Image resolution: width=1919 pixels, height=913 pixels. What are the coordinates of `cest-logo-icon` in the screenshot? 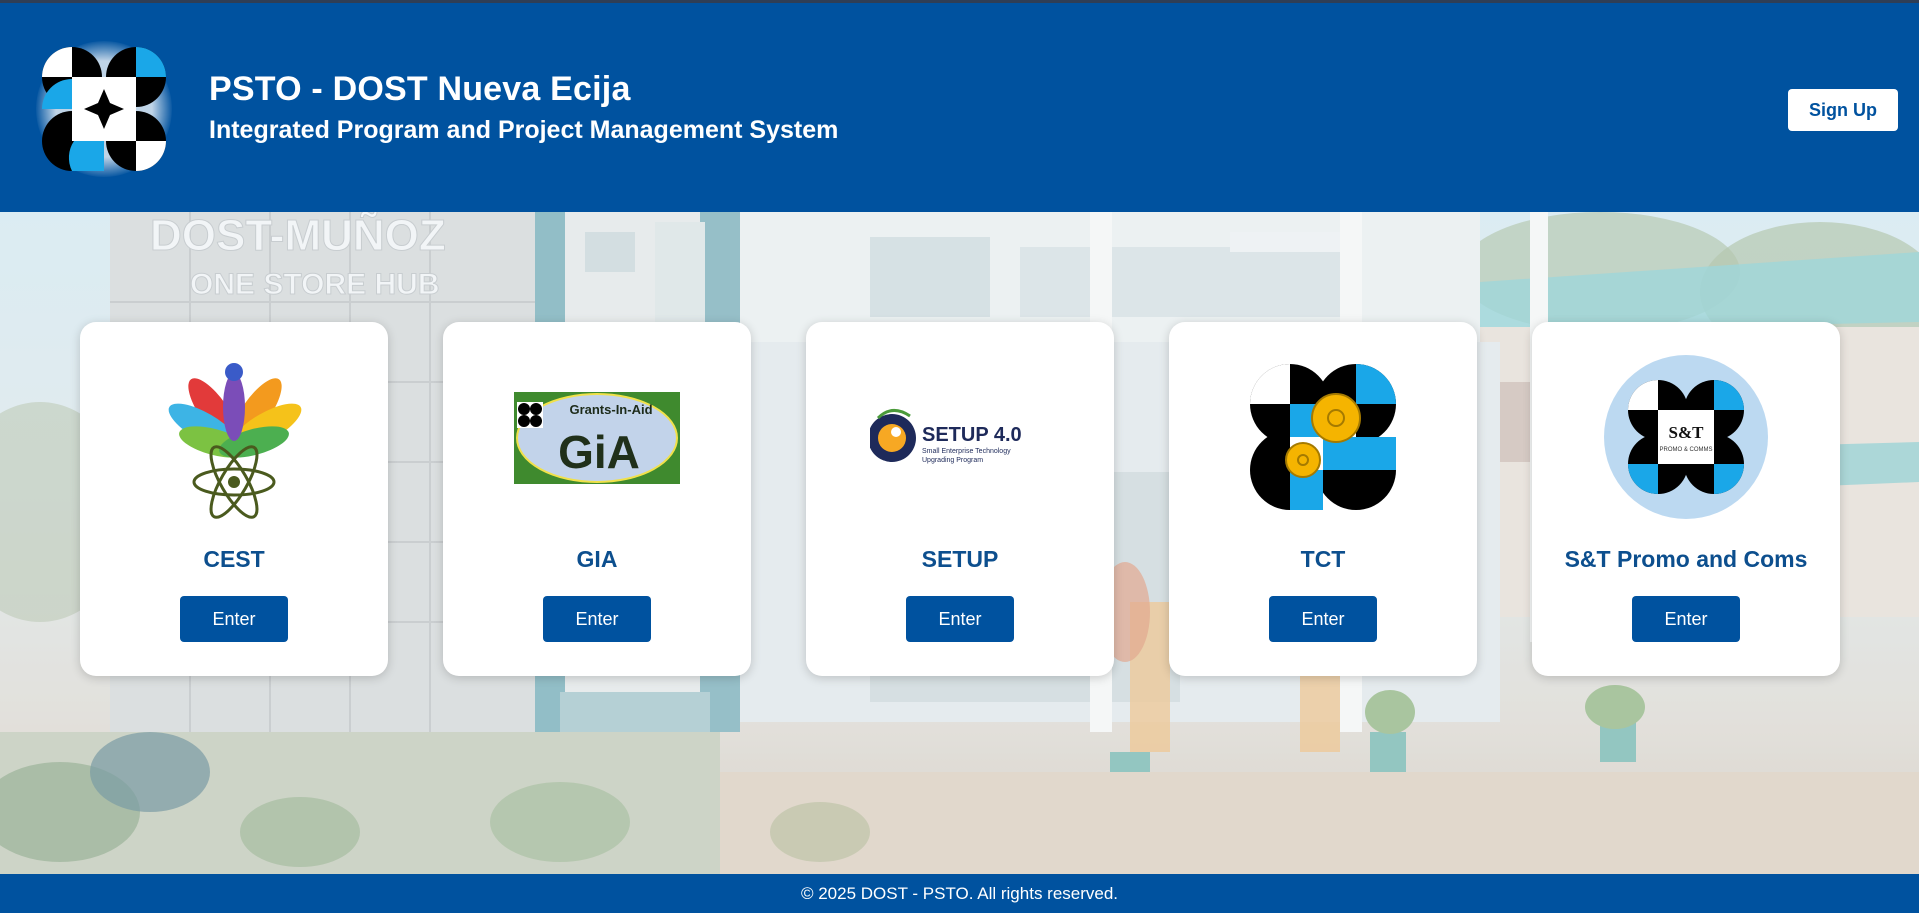 It's located at (235, 441).